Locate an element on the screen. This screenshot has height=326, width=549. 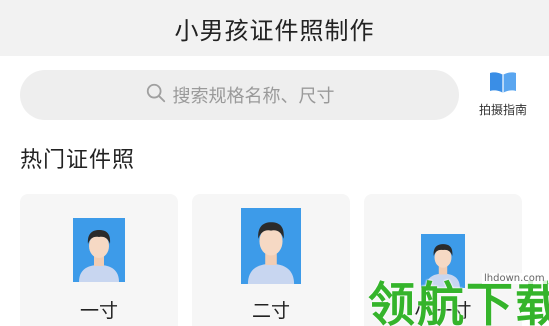
page-title: 小男孩证件照制作 is located at coordinates (274, 30).